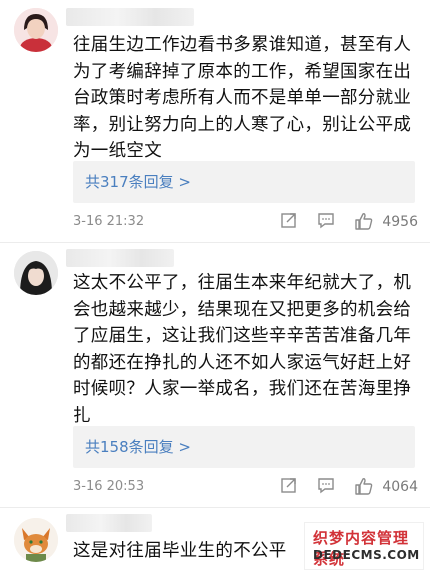 The height and width of the screenshot is (573, 430). I want to click on watermark-domain: DEDECMS.COM, so click(366, 555).